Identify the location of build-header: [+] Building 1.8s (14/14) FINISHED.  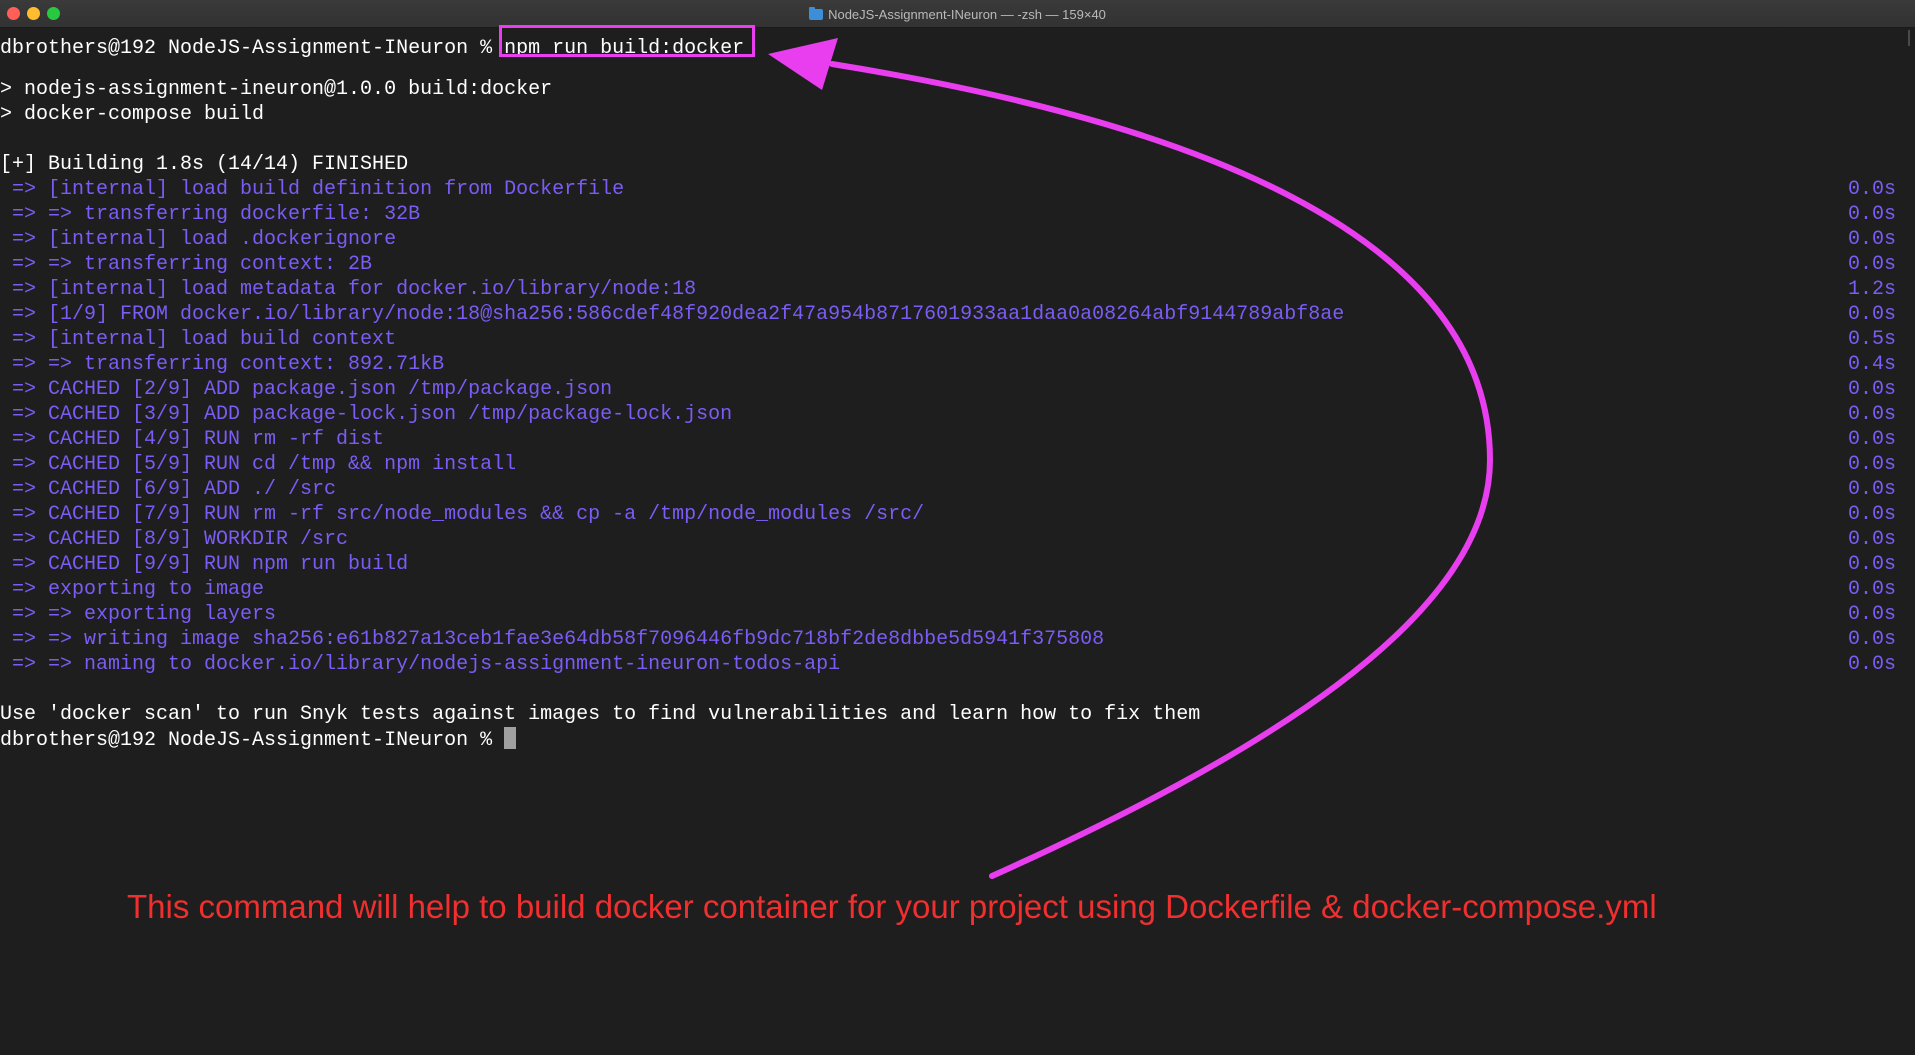
(204, 164).